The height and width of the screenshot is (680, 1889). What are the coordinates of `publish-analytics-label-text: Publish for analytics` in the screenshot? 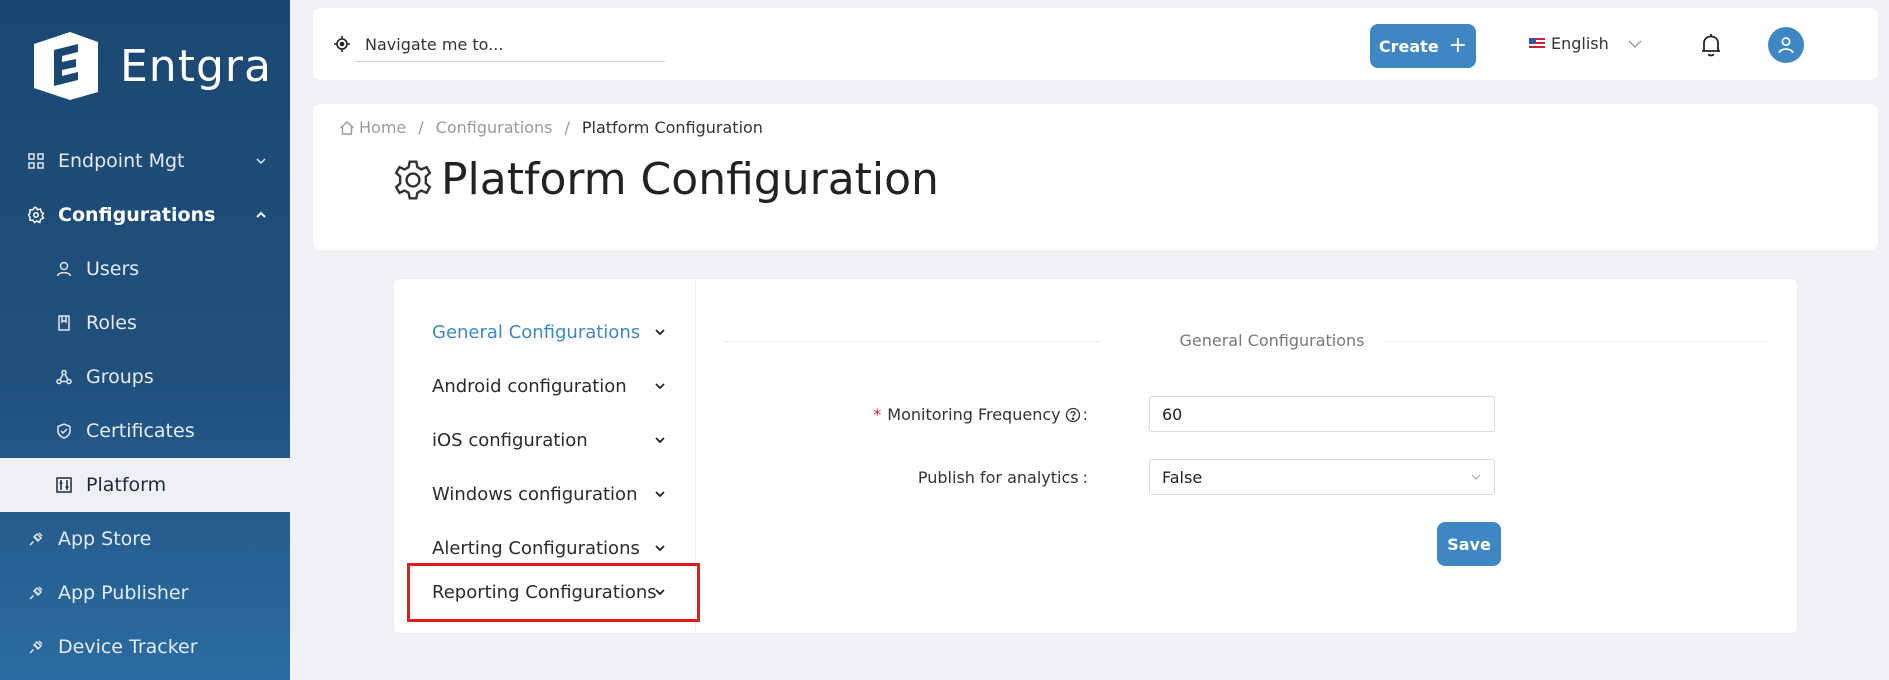 It's located at (998, 477).